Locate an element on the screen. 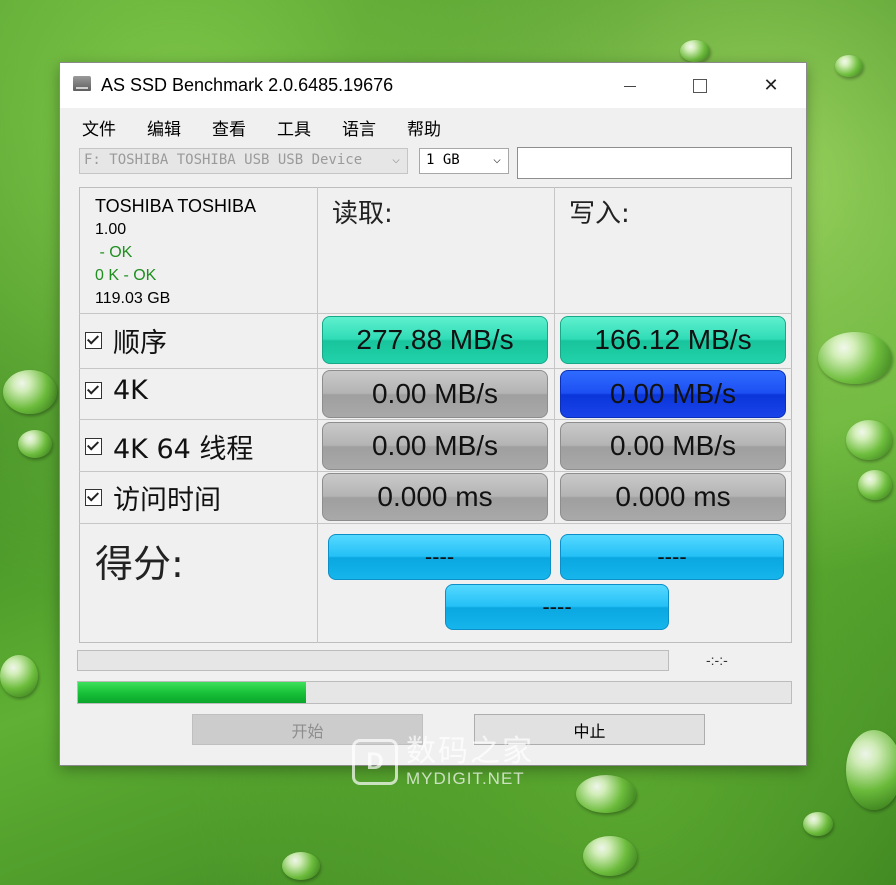 The image size is (896, 885). write-score: ---- is located at coordinates (672, 557).